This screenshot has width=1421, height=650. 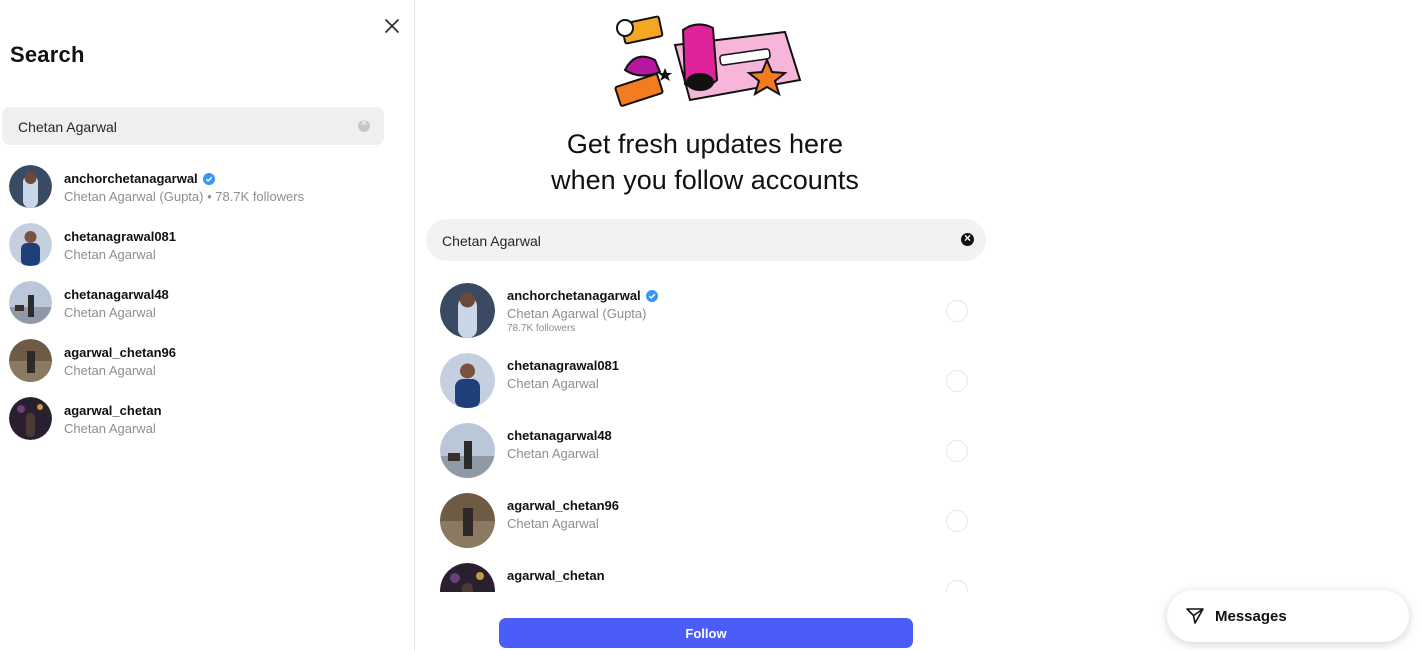 I want to click on suggestion-username-text: chetanagarwal48, so click(x=559, y=435).